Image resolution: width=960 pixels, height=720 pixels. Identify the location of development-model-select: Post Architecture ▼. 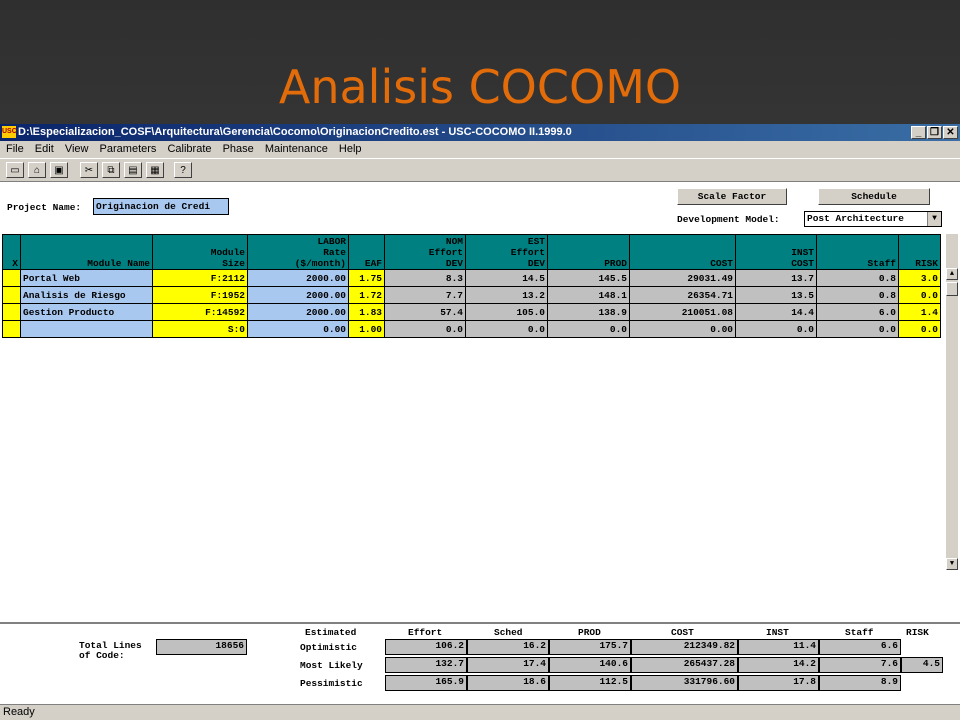
(873, 219).